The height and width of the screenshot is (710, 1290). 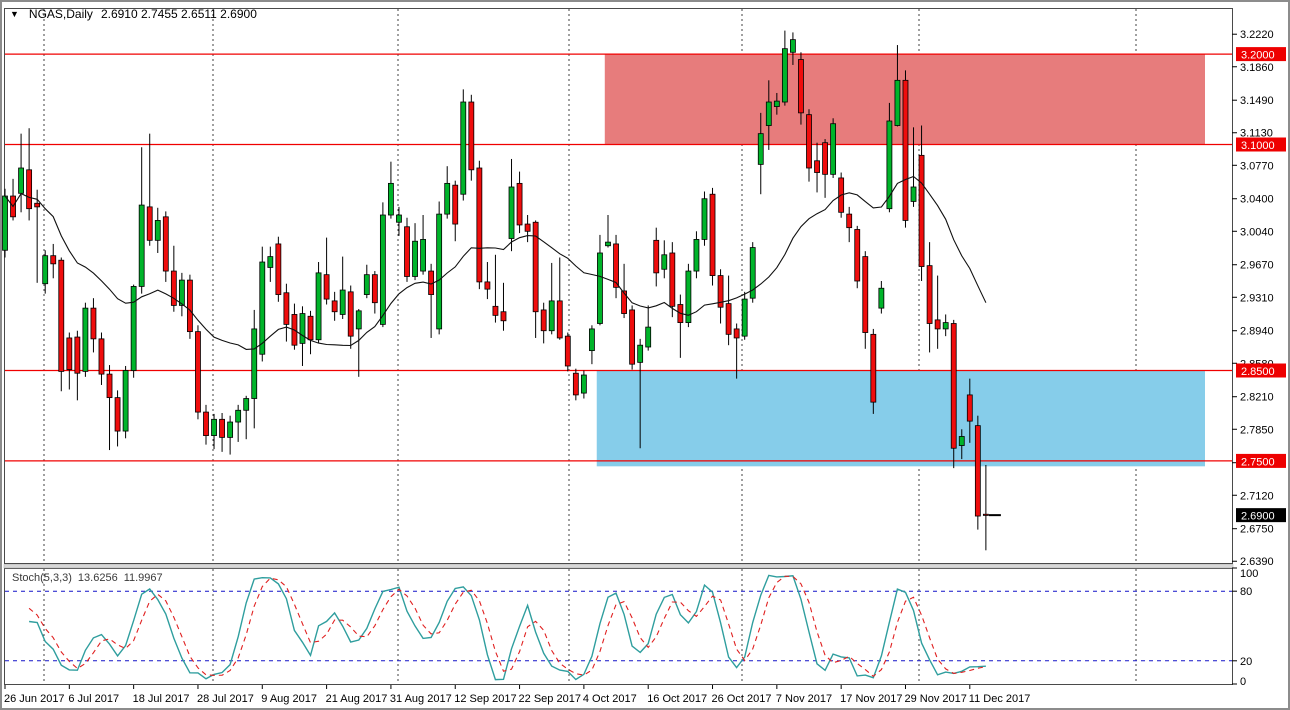 I want to click on price-label-text: 3.1000, so click(x=1258, y=146).